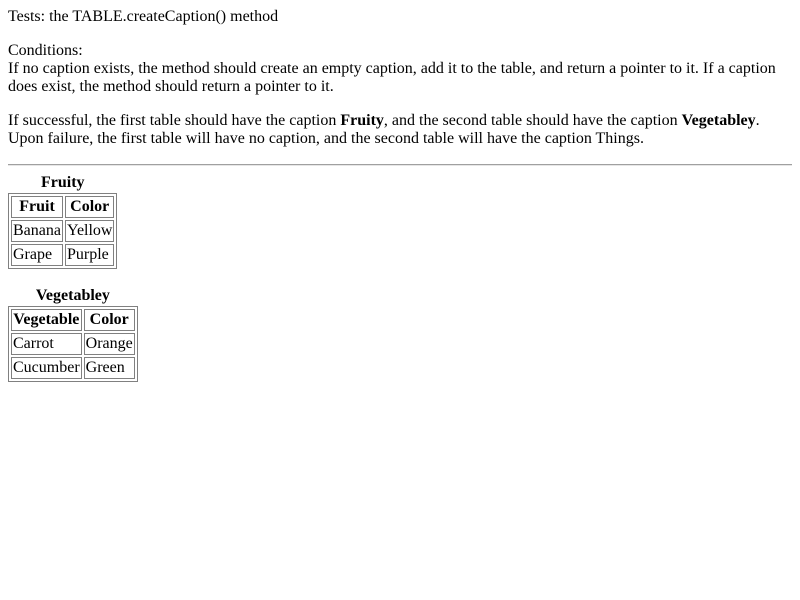 The height and width of the screenshot is (600, 800). What do you see at coordinates (46, 320) in the screenshot?
I see `vegetable-table-header-vegetable: Vegetable` at bounding box center [46, 320].